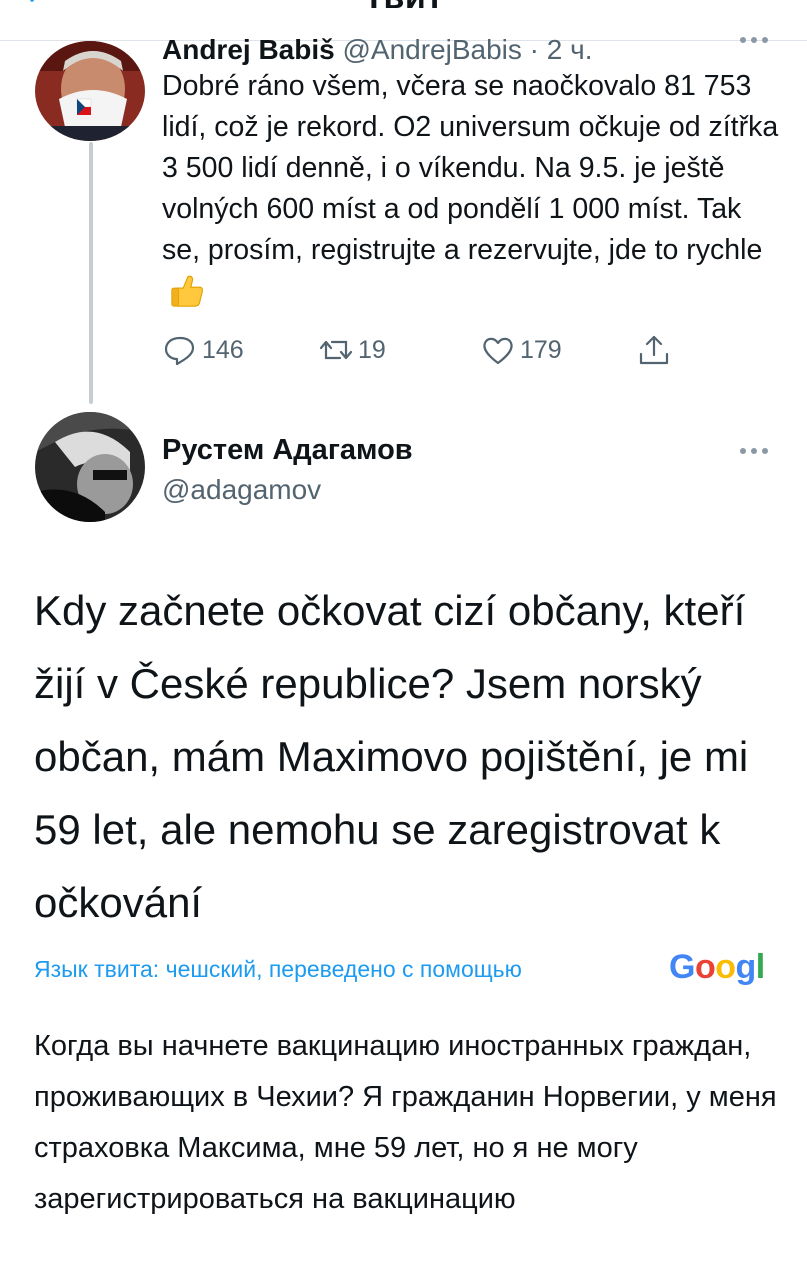 The image size is (807, 1280). I want to click on reply-icon, so click(179, 351).